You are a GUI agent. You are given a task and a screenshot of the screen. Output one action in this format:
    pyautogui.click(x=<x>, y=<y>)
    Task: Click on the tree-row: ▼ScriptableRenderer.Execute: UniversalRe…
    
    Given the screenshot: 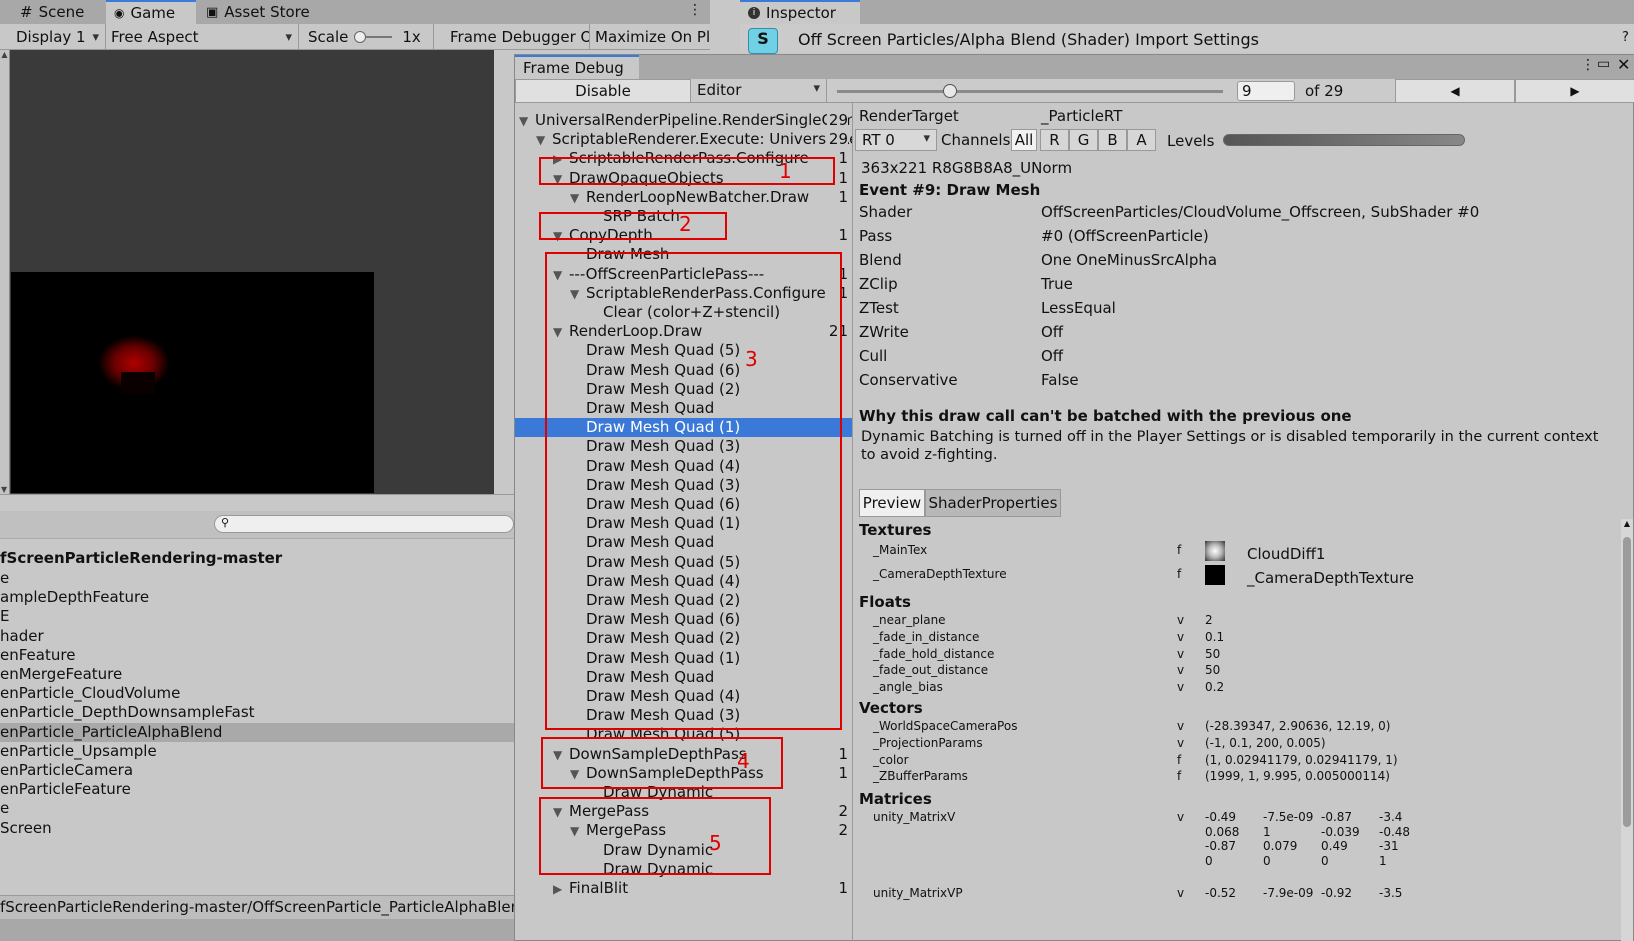 What is the action you would take?
    pyautogui.click(x=683, y=140)
    